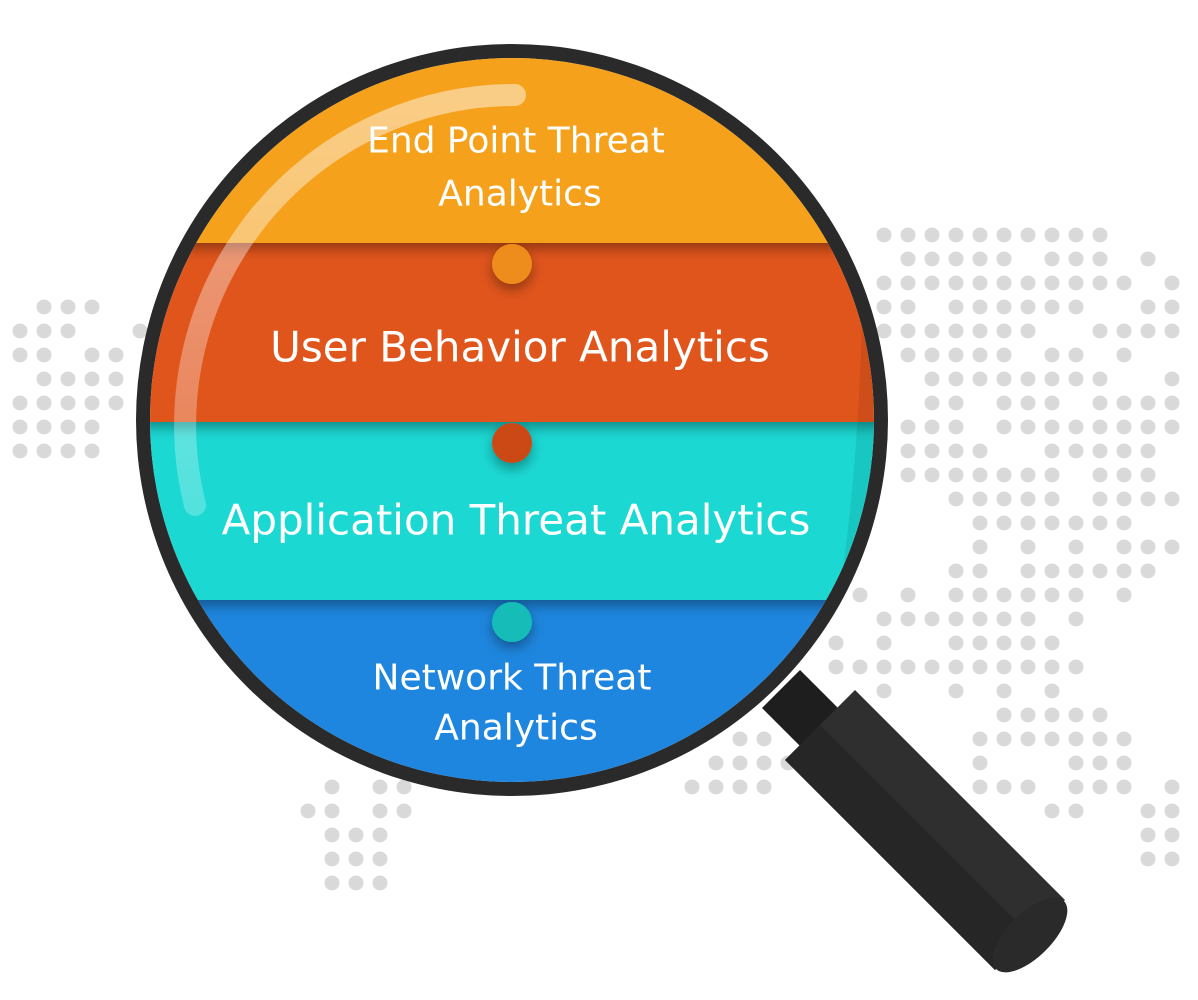  Describe the element at coordinates (520, 347) in the screenshot. I see `band-user-label: User Behavior Analytics` at that location.